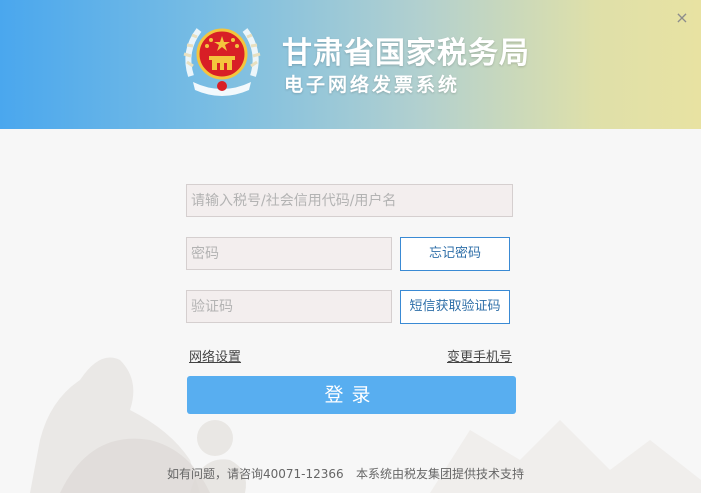 The height and width of the screenshot is (493, 701). What do you see at coordinates (289, 253) in the screenshot?
I see `password-input` at bounding box center [289, 253].